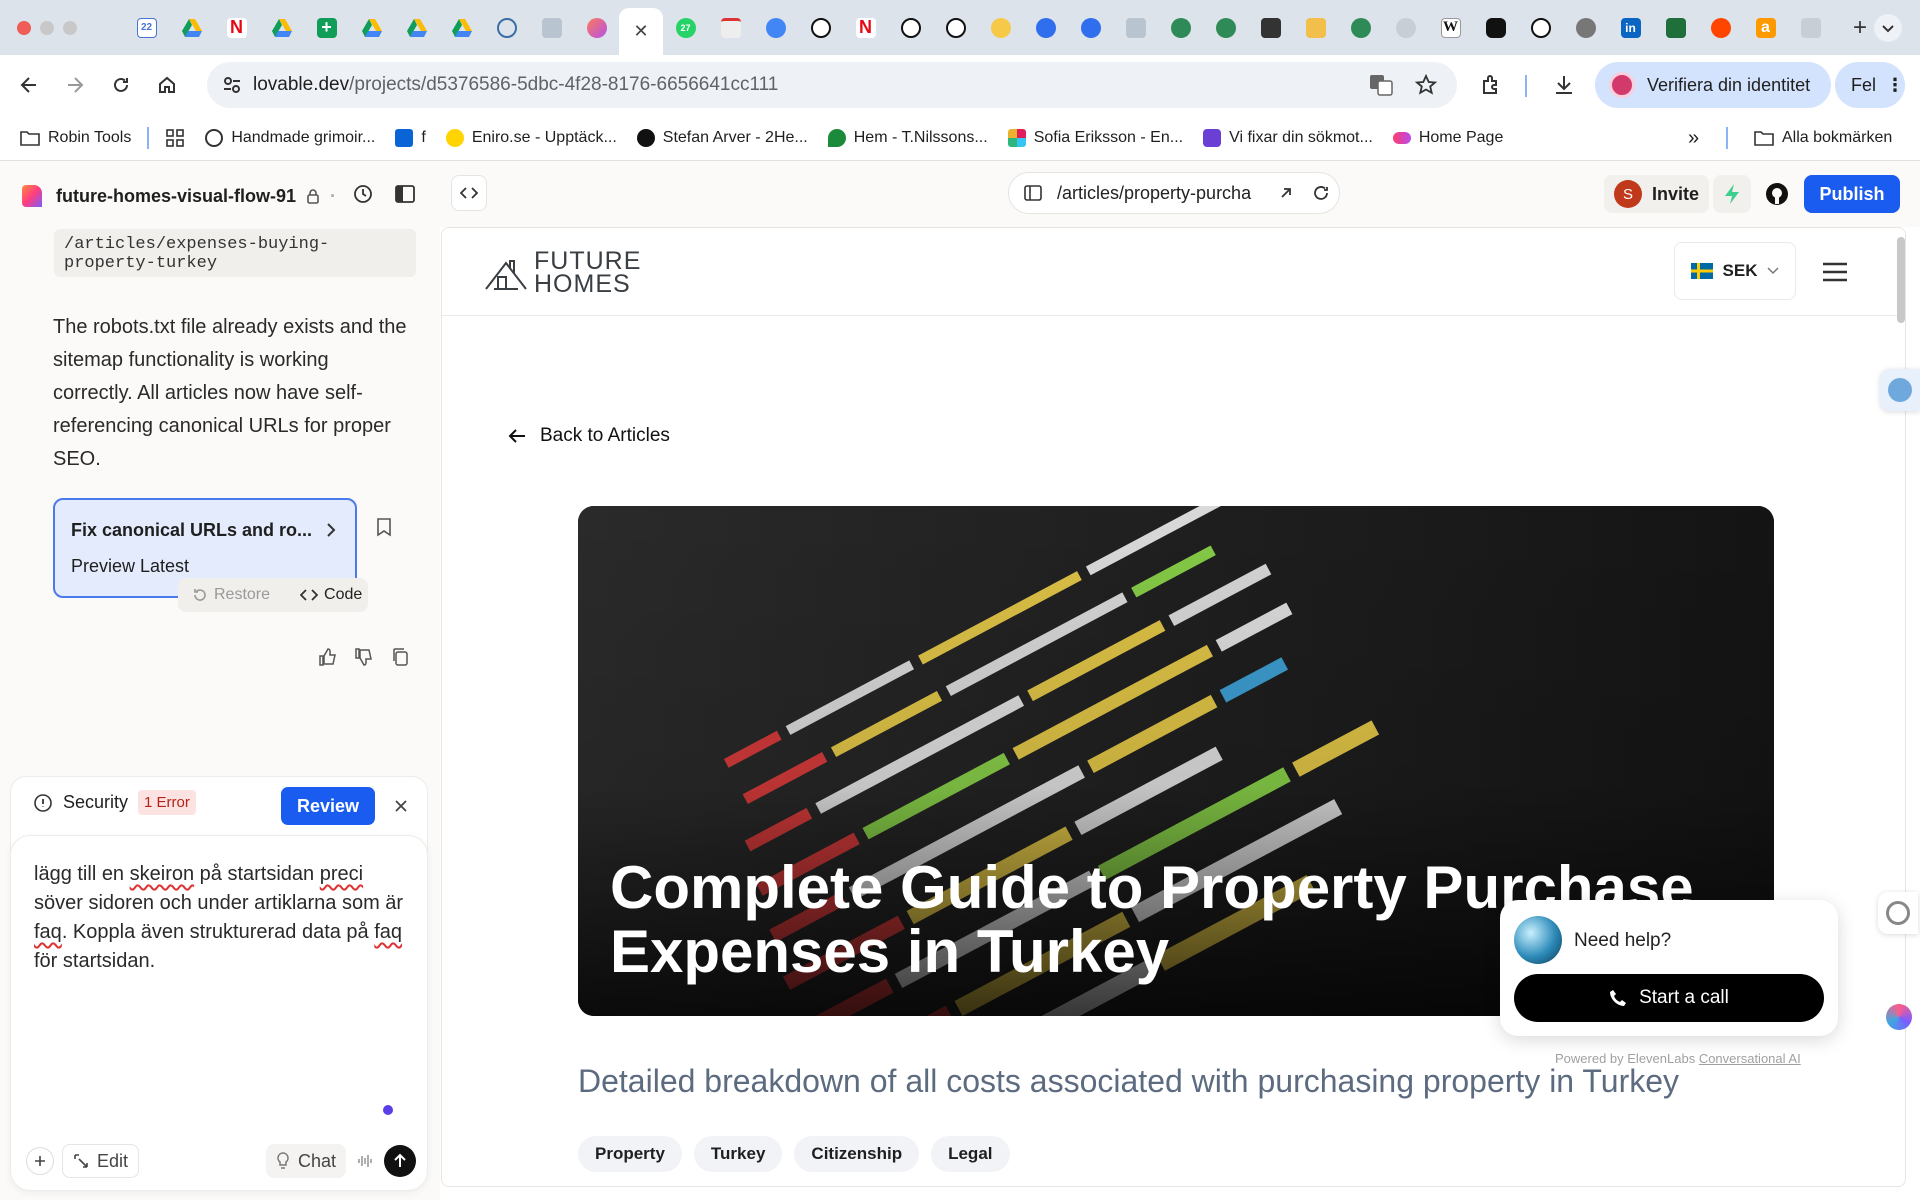 The image size is (1920, 1200). What do you see at coordinates (738, 1154) in the screenshot?
I see `tag-chip: Turkey` at bounding box center [738, 1154].